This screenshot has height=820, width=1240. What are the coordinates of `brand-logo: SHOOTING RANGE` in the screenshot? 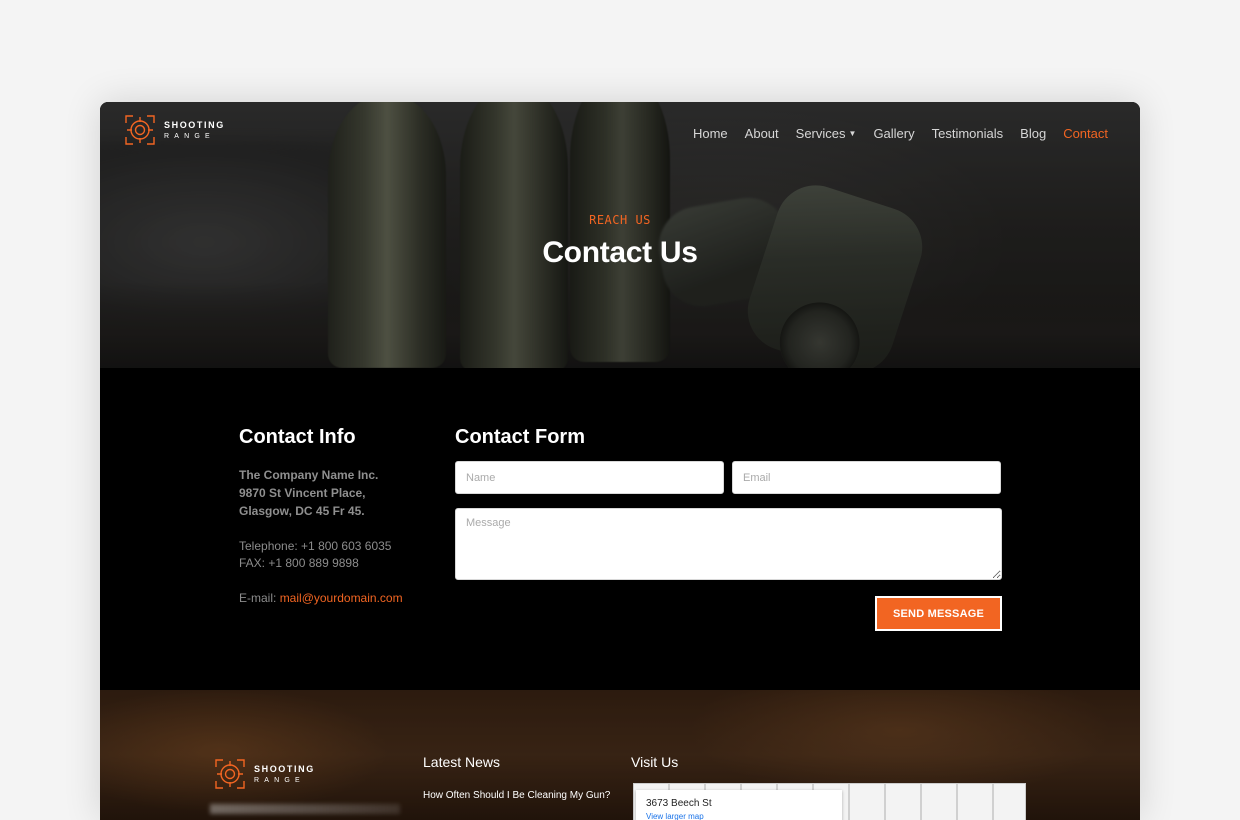 It's located at (174, 130).